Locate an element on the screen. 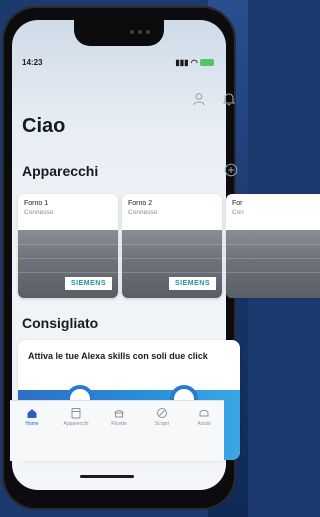 This screenshot has width=320, height=517. status-bar: 14:23 ▮▮▮ ◠ is located at coordinates (122, 65).